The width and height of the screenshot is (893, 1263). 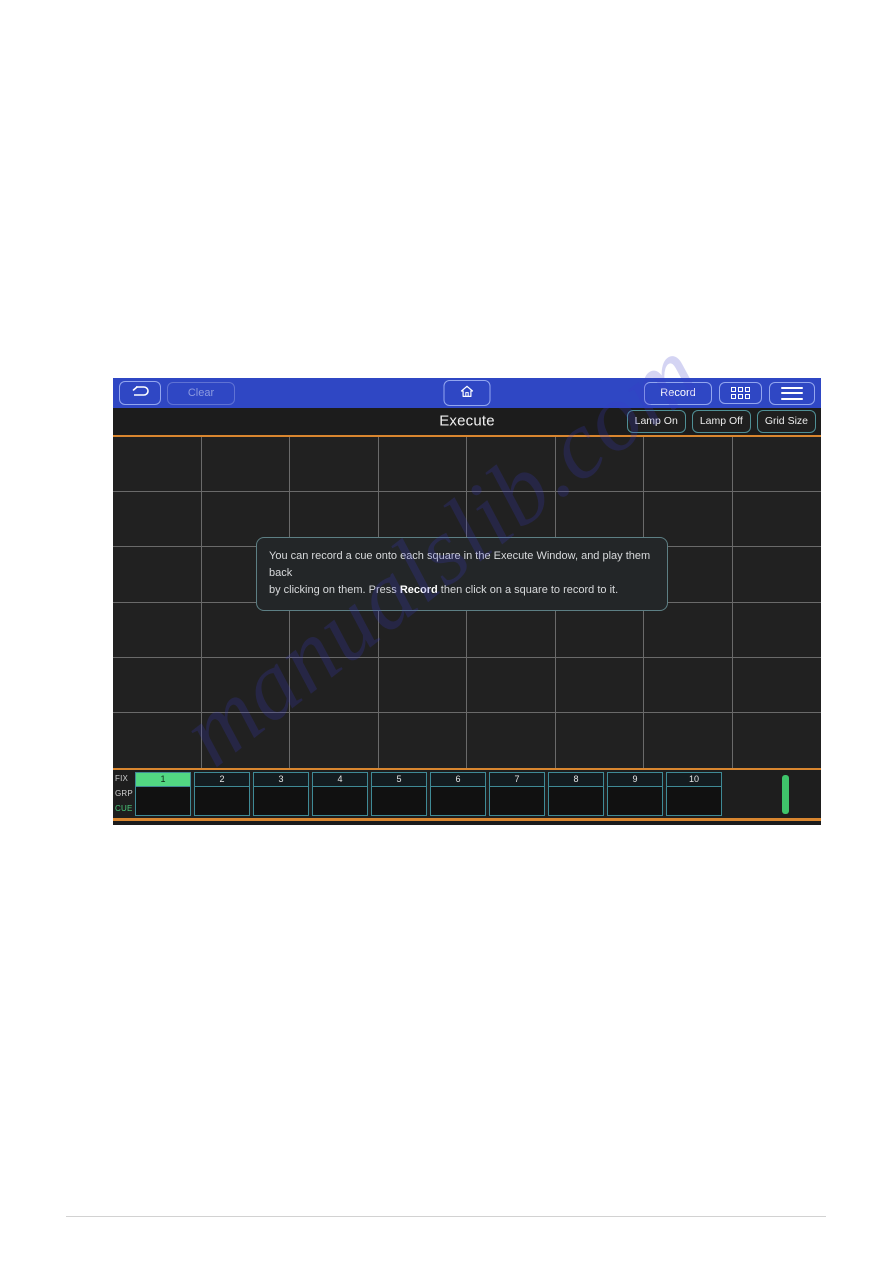 I want to click on cue-button-3: 3, so click(x=281, y=794).